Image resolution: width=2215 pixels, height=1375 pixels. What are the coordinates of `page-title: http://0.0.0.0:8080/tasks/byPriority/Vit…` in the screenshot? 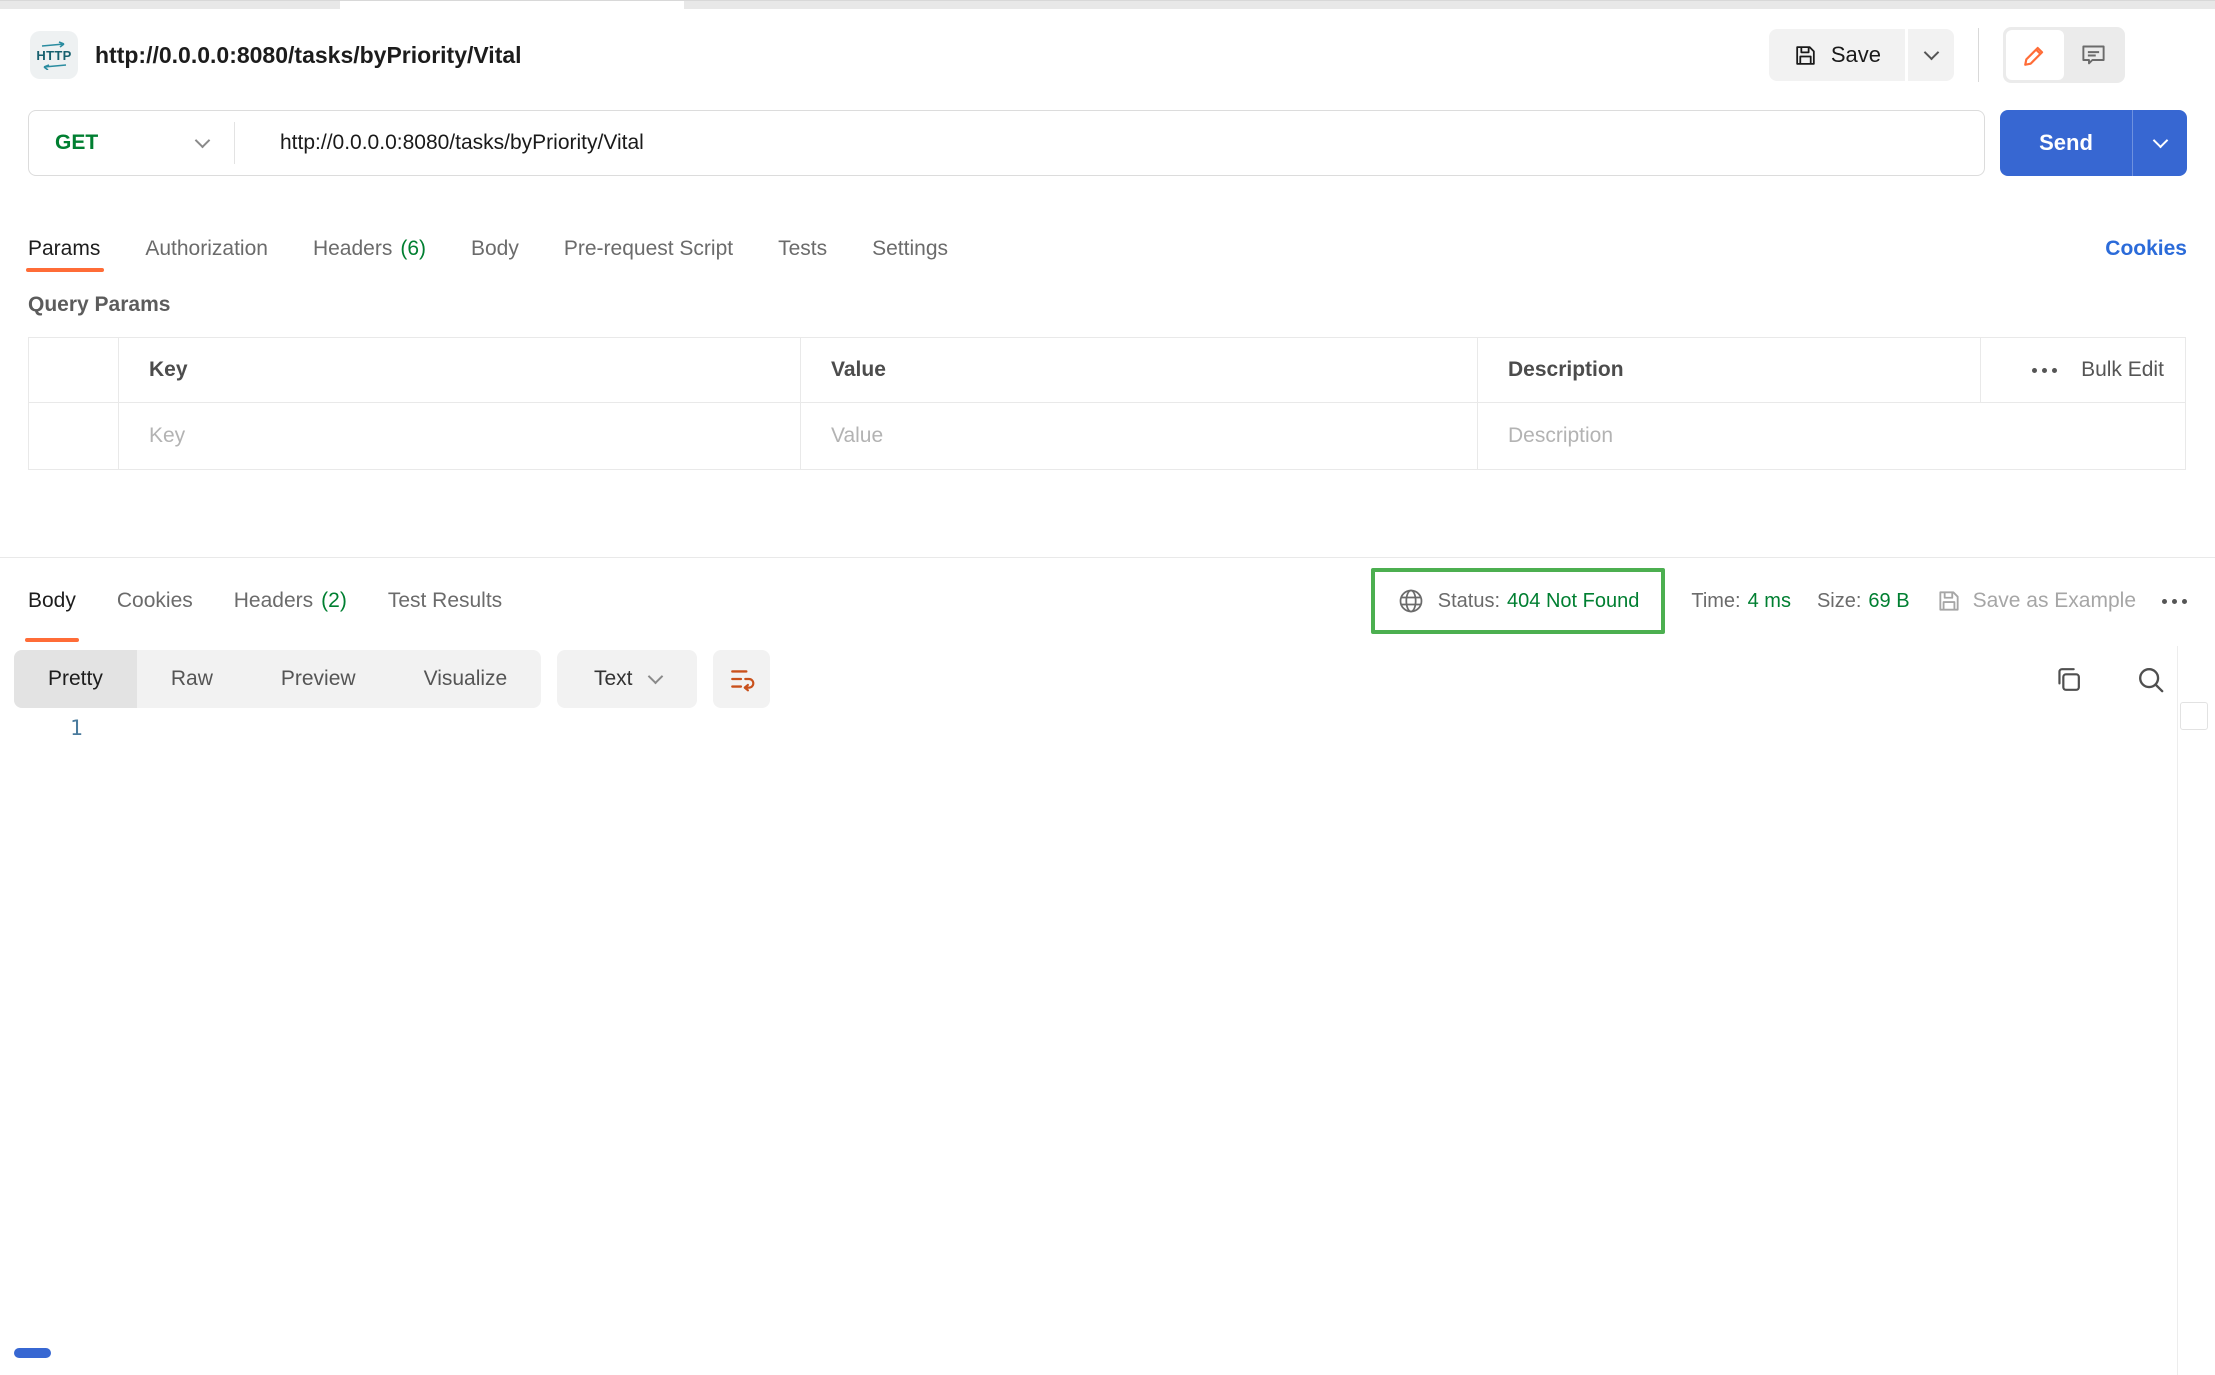 It's located at (308, 54).